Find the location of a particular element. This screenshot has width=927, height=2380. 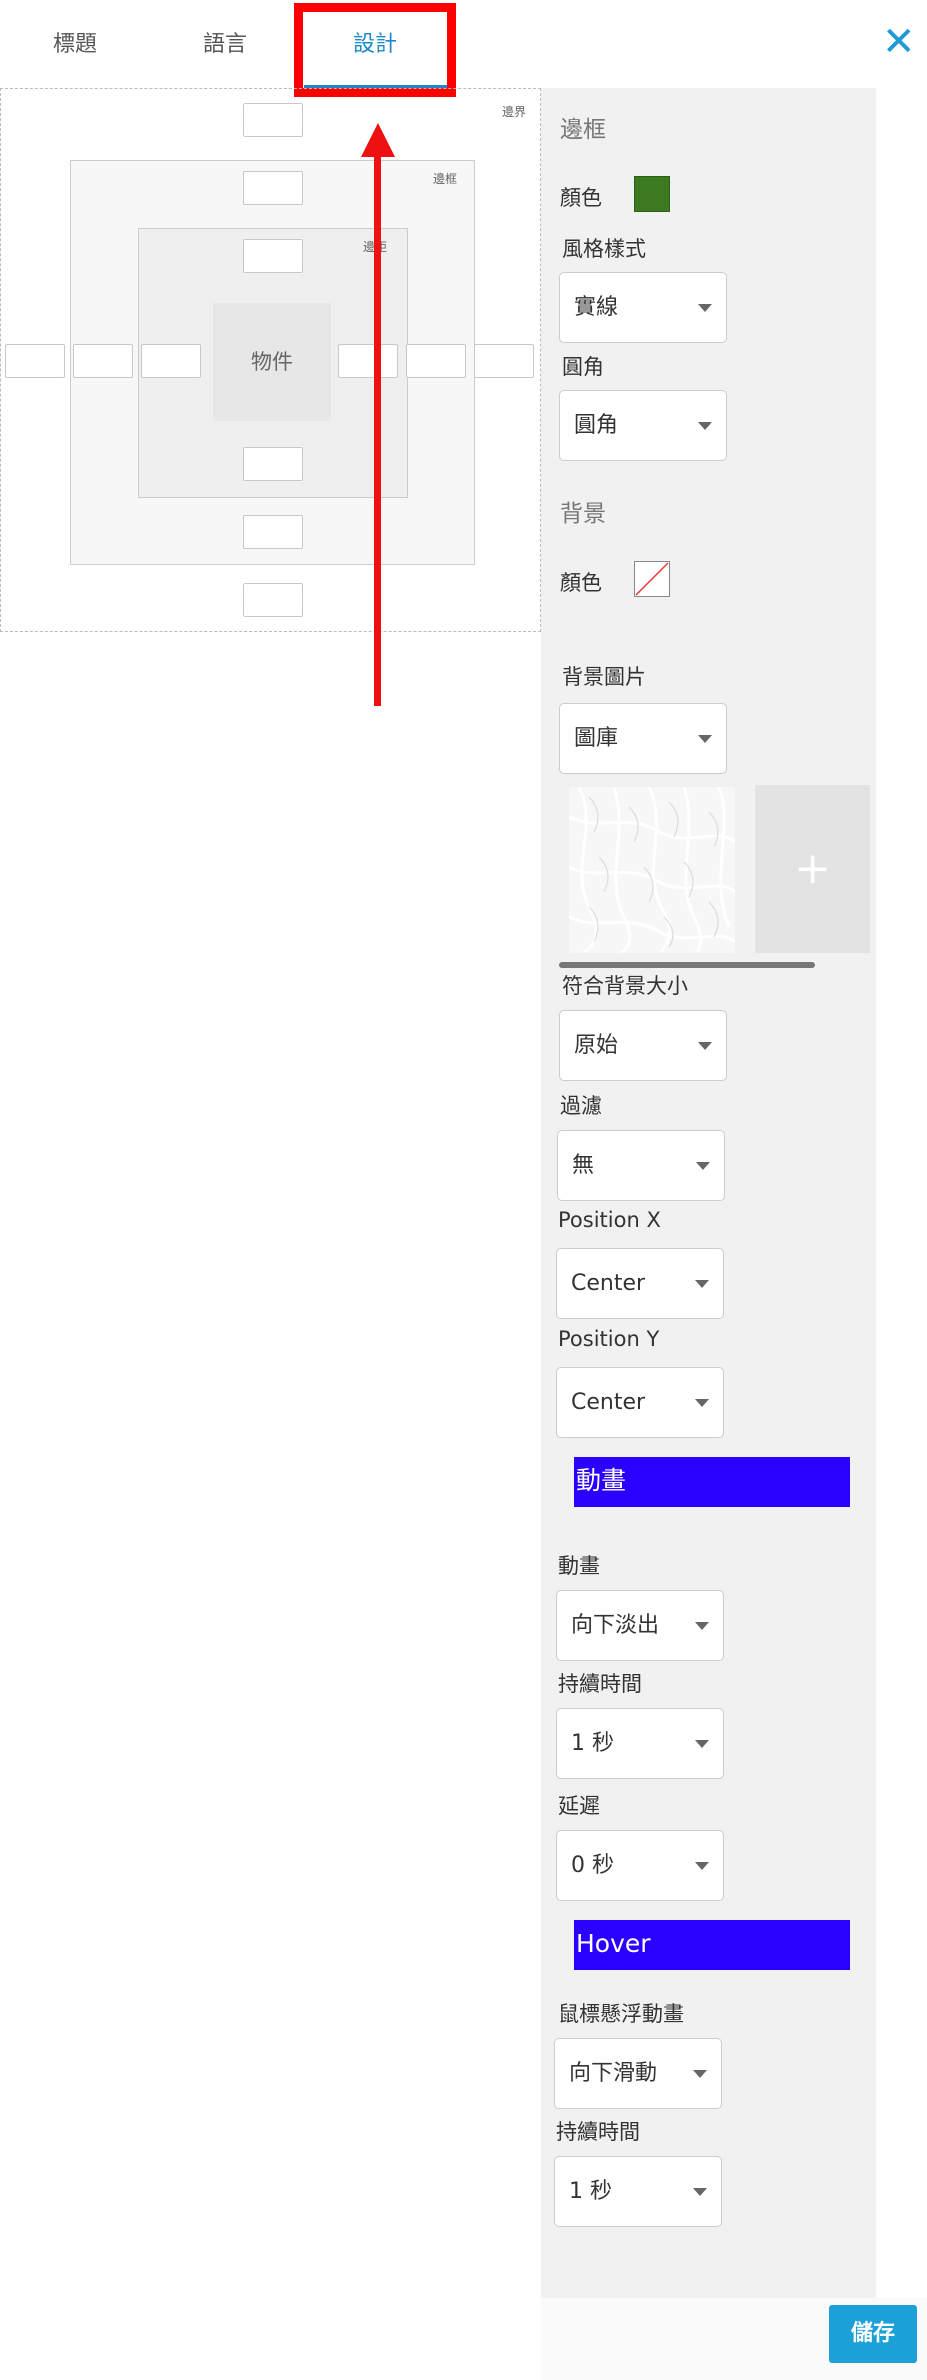

hover-animation-value: 向下滑動 is located at coordinates (613, 2073).